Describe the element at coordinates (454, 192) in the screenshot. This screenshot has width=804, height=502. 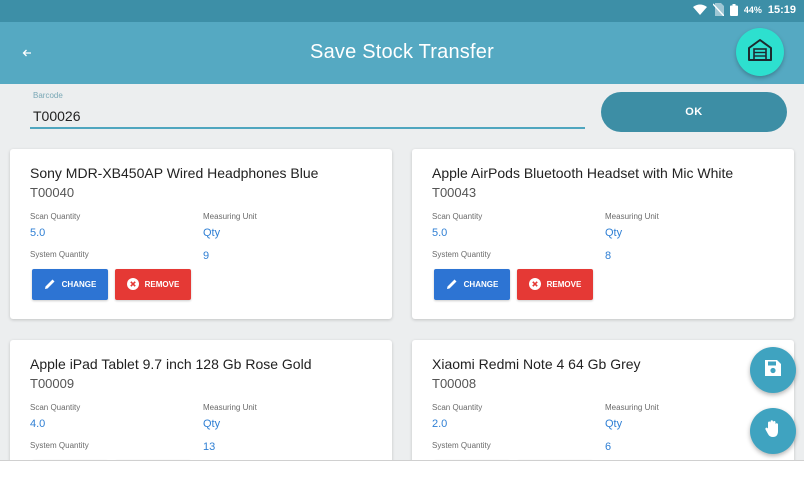
I see `item-code: T00043` at that location.